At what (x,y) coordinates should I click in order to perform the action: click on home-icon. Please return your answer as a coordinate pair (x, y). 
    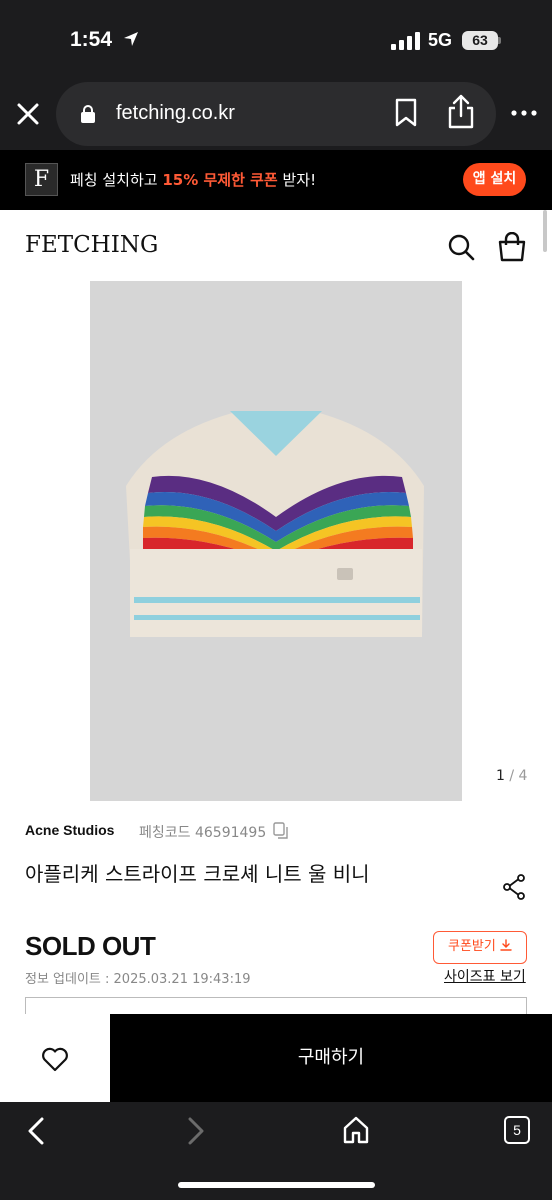
    Looking at the image, I should click on (356, 1130).